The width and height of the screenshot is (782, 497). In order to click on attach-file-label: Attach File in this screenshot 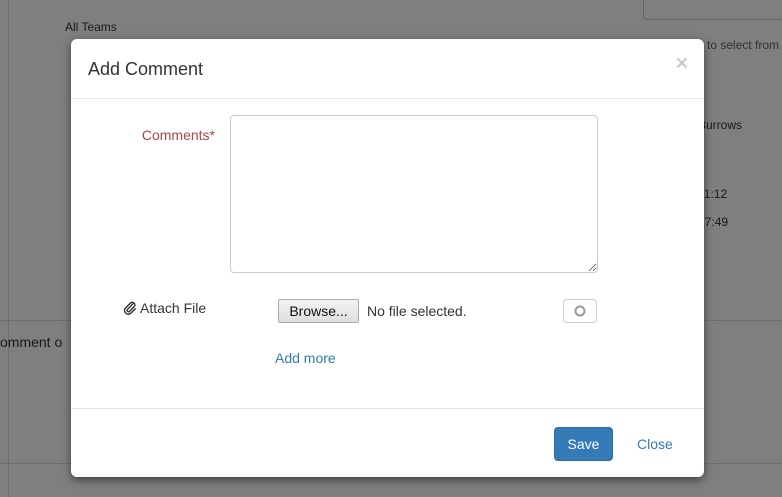, I will do `click(164, 308)`.